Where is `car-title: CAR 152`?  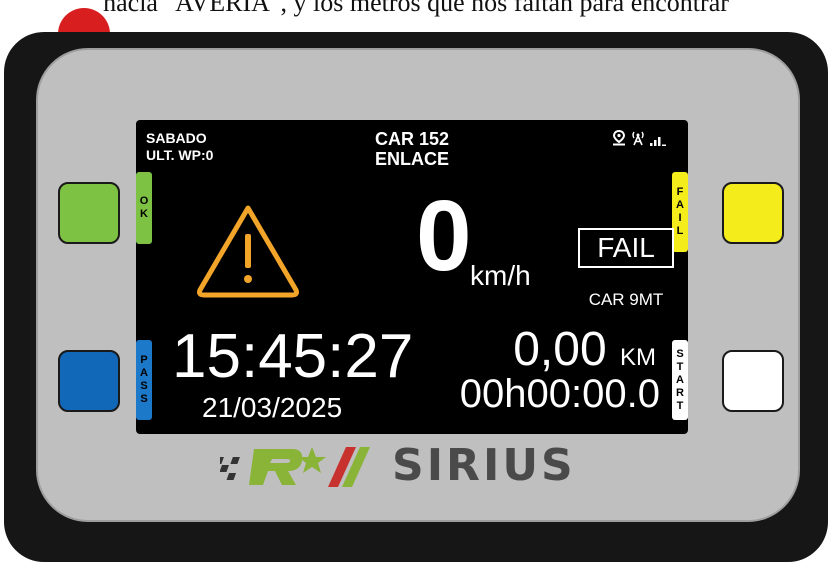
car-title: CAR 152 is located at coordinates (412, 139).